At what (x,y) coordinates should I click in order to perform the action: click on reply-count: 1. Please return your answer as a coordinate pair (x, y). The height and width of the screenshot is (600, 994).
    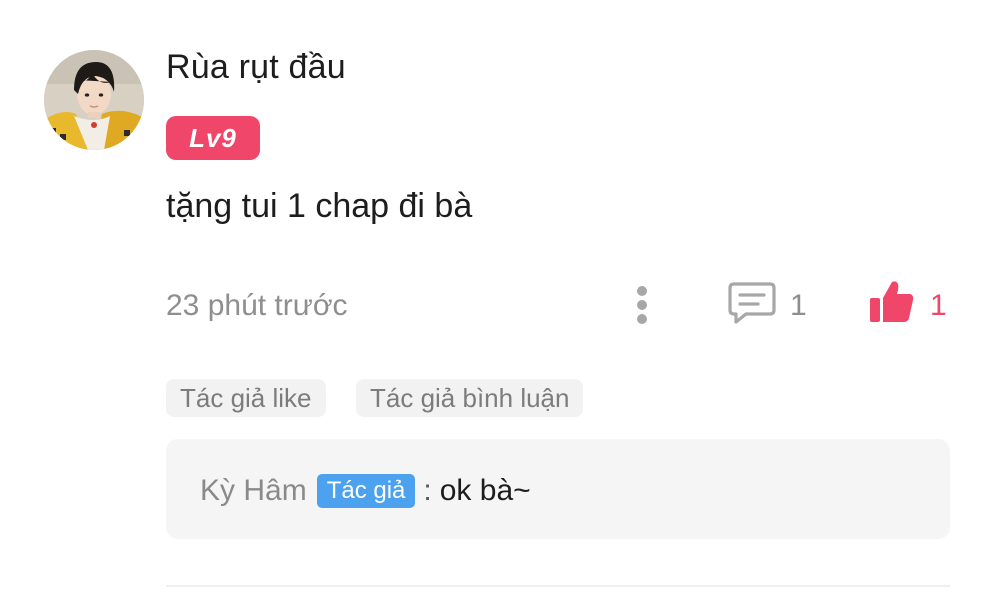
    Looking at the image, I should click on (798, 305).